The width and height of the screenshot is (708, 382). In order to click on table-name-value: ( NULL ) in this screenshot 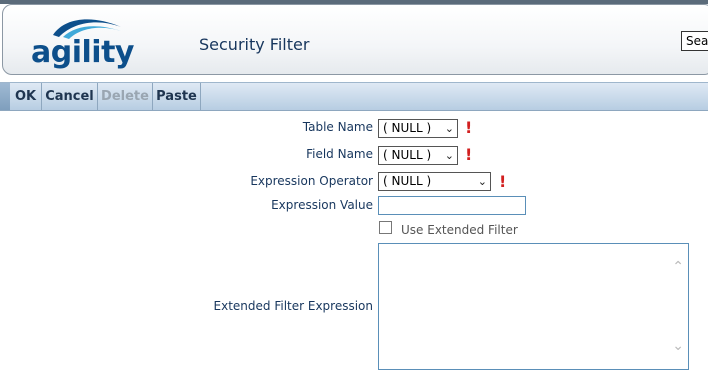, I will do `click(407, 128)`.